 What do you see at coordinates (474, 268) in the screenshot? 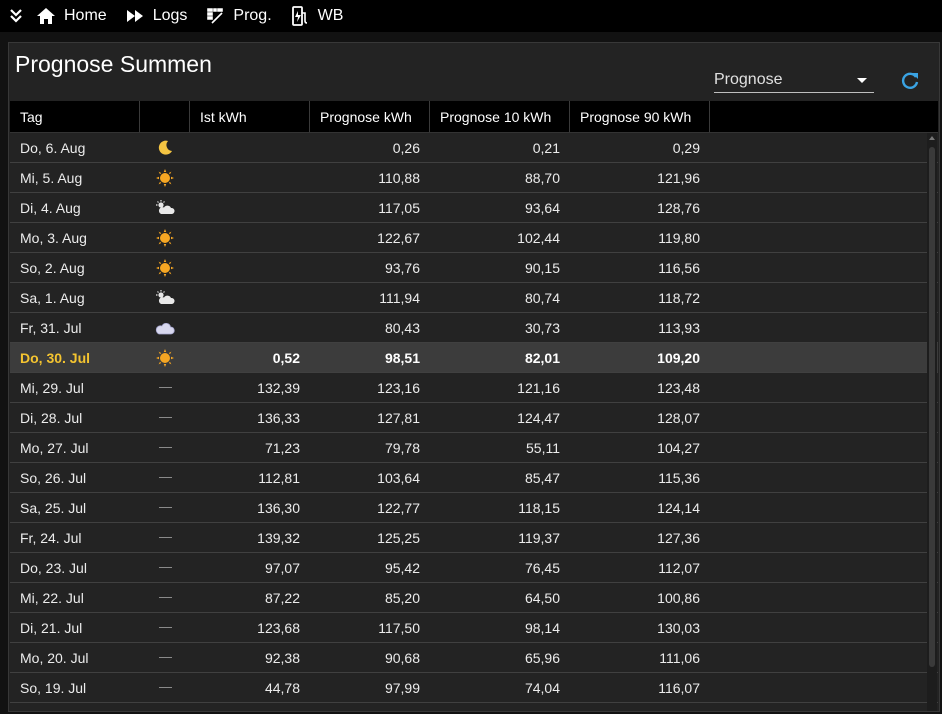
I see `table-row: So, 2. Aug 93,76 90,15 116,56` at bounding box center [474, 268].